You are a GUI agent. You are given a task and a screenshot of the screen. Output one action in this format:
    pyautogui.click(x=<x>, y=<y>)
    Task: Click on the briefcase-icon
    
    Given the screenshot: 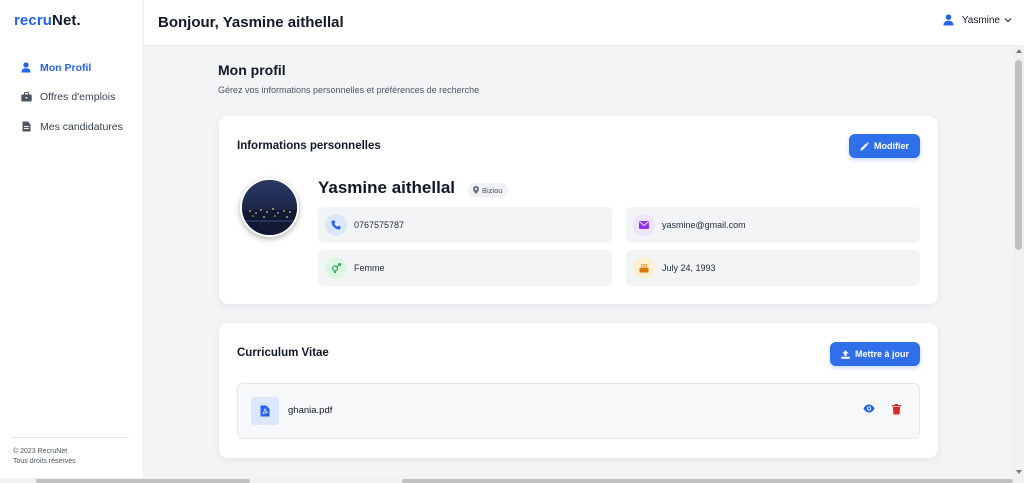 What is the action you would take?
    pyautogui.click(x=26, y=97)
    